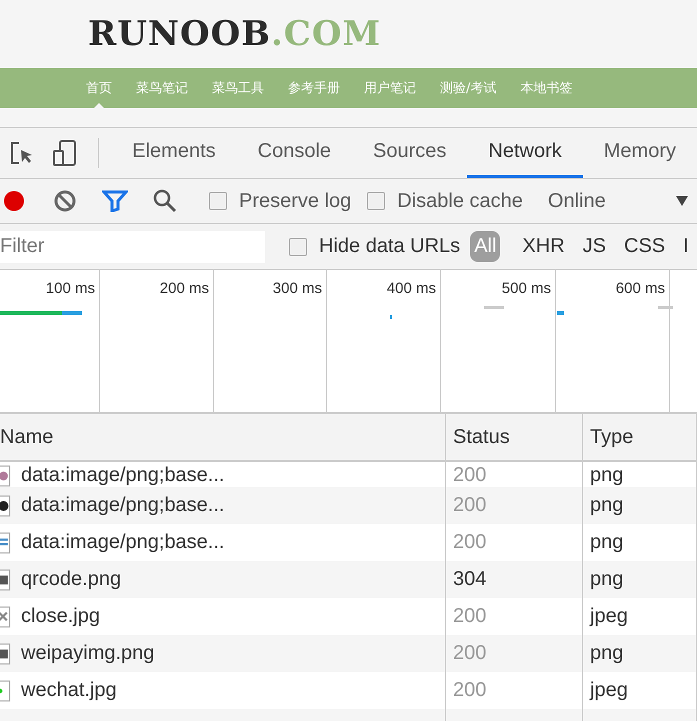 The image size is (697, 721). What do you see at coordinates (411, 289) in the screenshot?
I see `time-tick-label: 400 ms` at bounding box center [411, 289].